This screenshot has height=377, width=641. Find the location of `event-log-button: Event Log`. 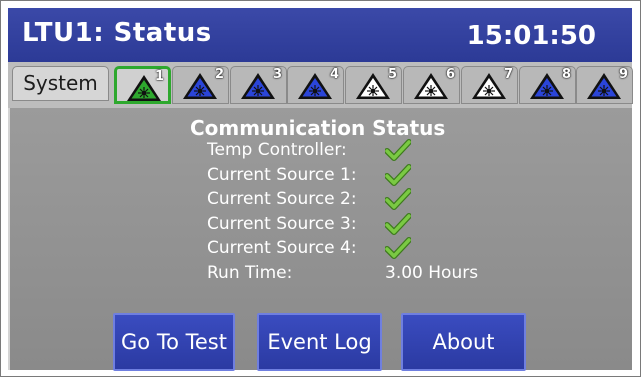

event-log-button: Event Log is located at coordinates (319, 342).